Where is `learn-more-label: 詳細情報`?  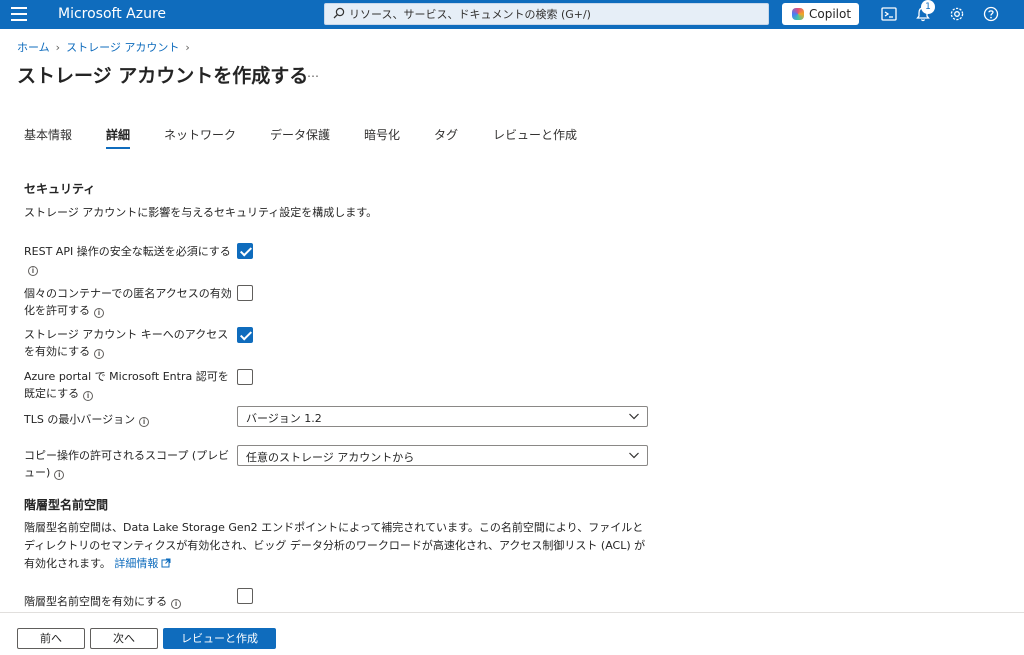
learn-more-label: 詳細情報 is located at coordinates (136, 563).